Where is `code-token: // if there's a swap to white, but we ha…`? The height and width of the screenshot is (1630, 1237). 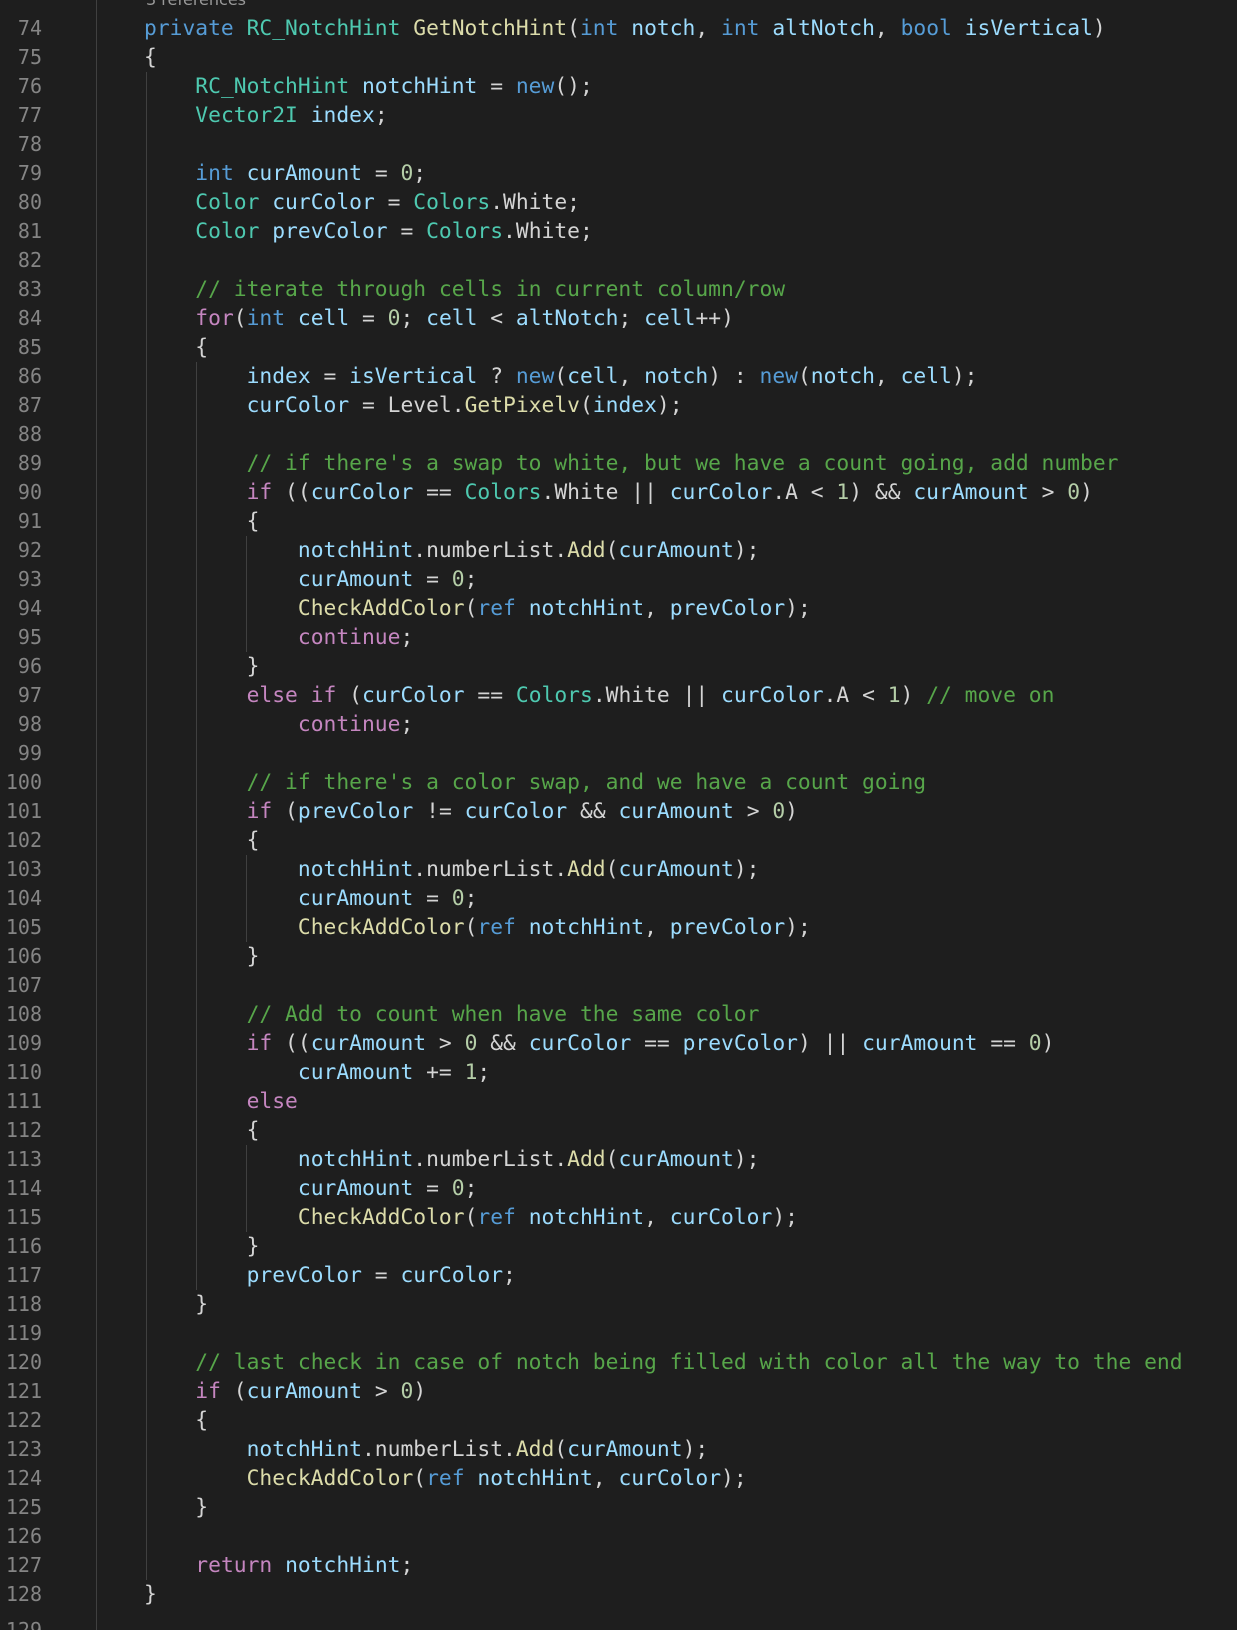
code-token: // if there's a swap to white, but we ha… is located at coordinates (682, 463).